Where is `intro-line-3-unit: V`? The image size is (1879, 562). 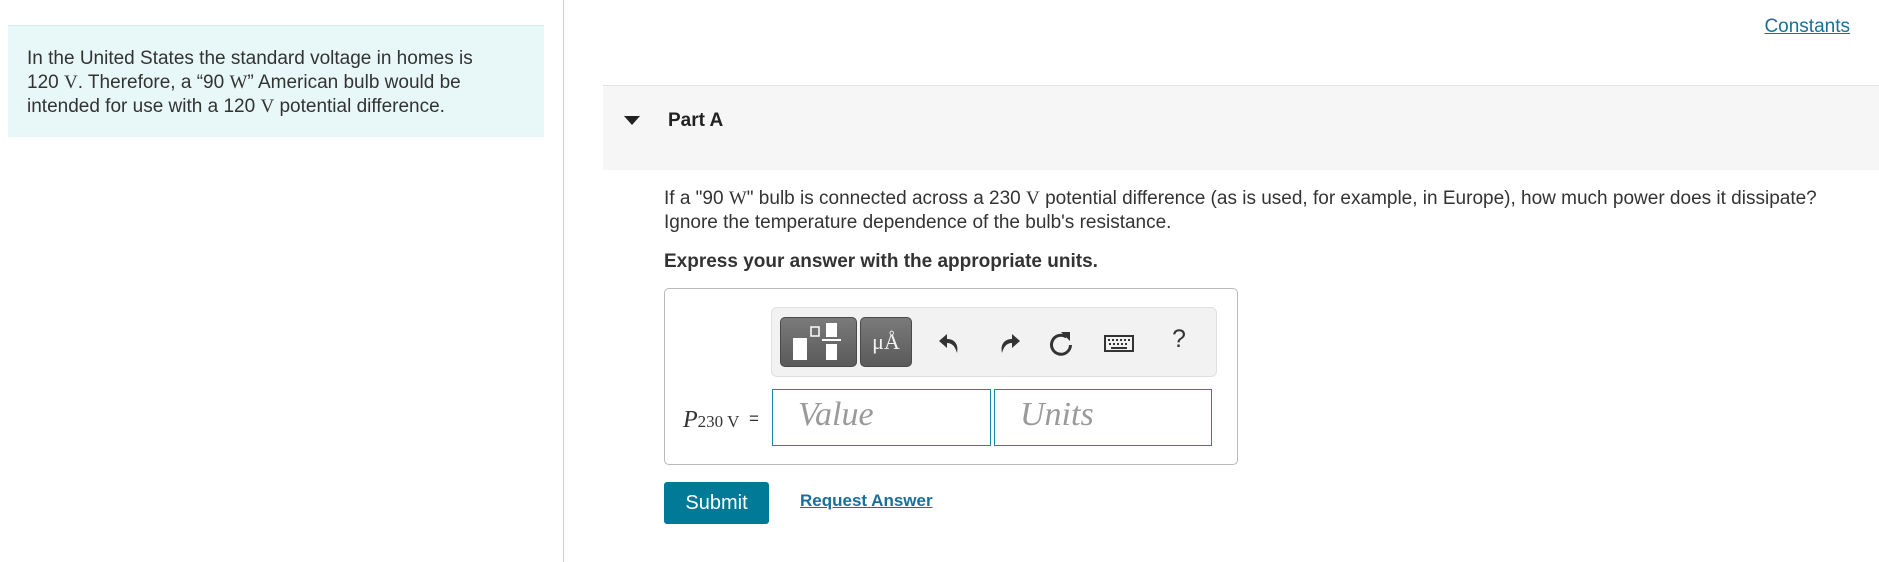
intro-line-3-unit: V is located at coordinates (267, 106).